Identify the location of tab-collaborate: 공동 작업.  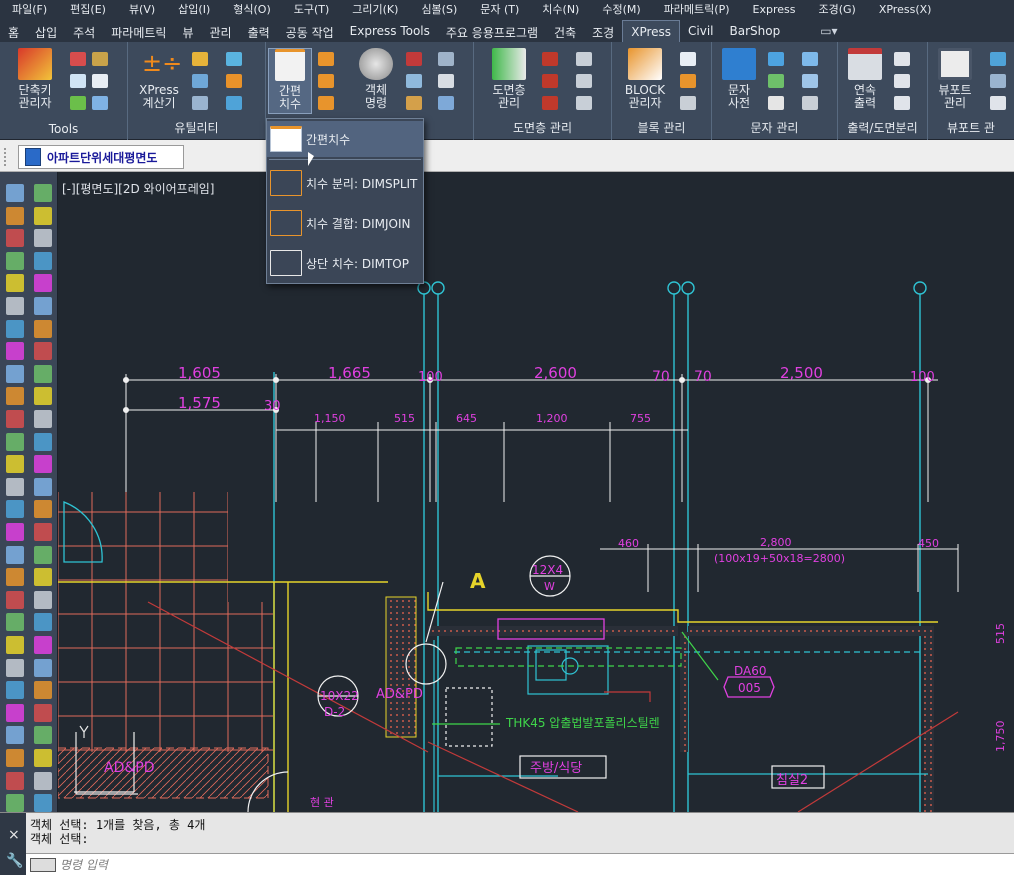
(310, 31).